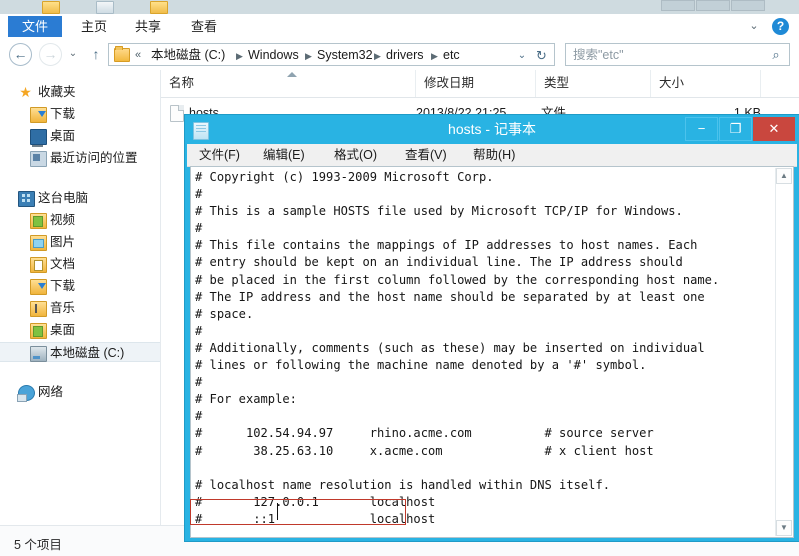 The image size is (799, 556). What do you see at coordinates (239, 56) in the screenshot?
I see `breadcrumb-sep-0: ▶` at bounding box center [239, 56].